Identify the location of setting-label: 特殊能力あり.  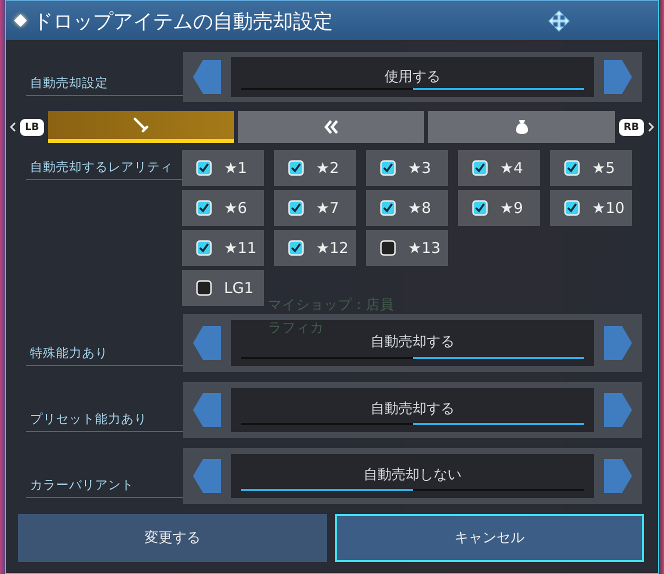
(104, 355).